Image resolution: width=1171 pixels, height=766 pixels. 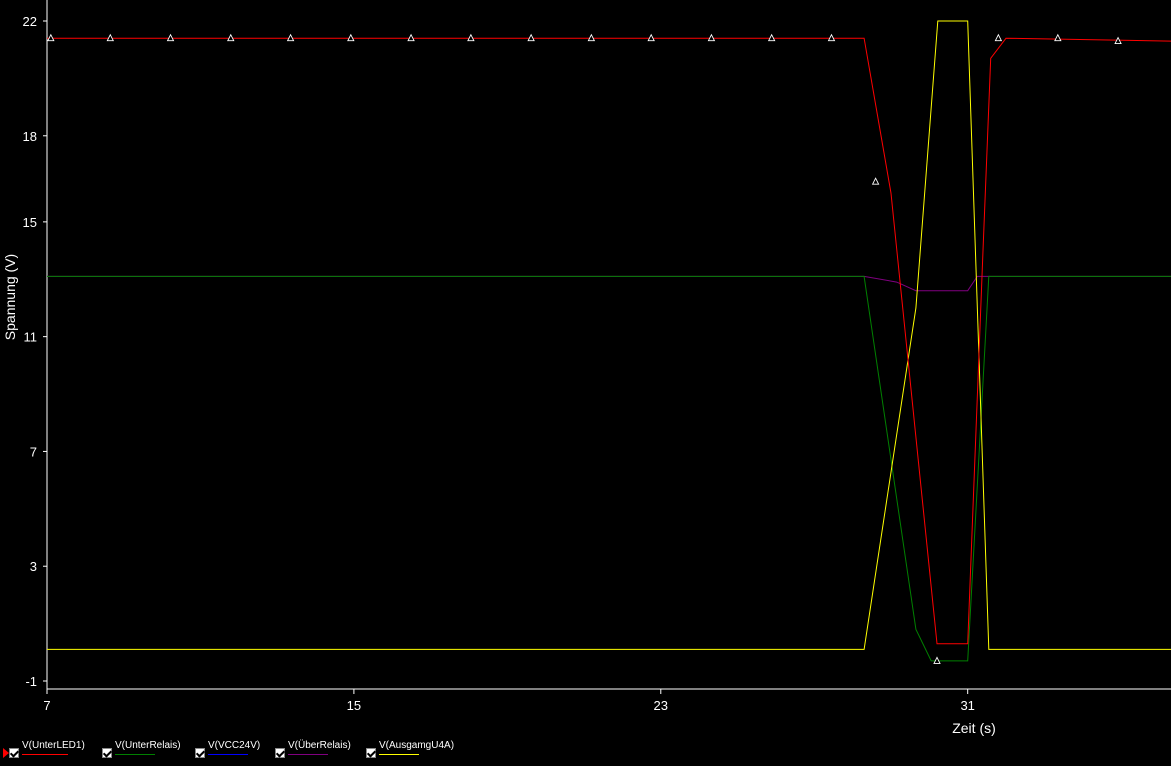 I want to click on x-tick-label: 31, so click(x=967, y=705).